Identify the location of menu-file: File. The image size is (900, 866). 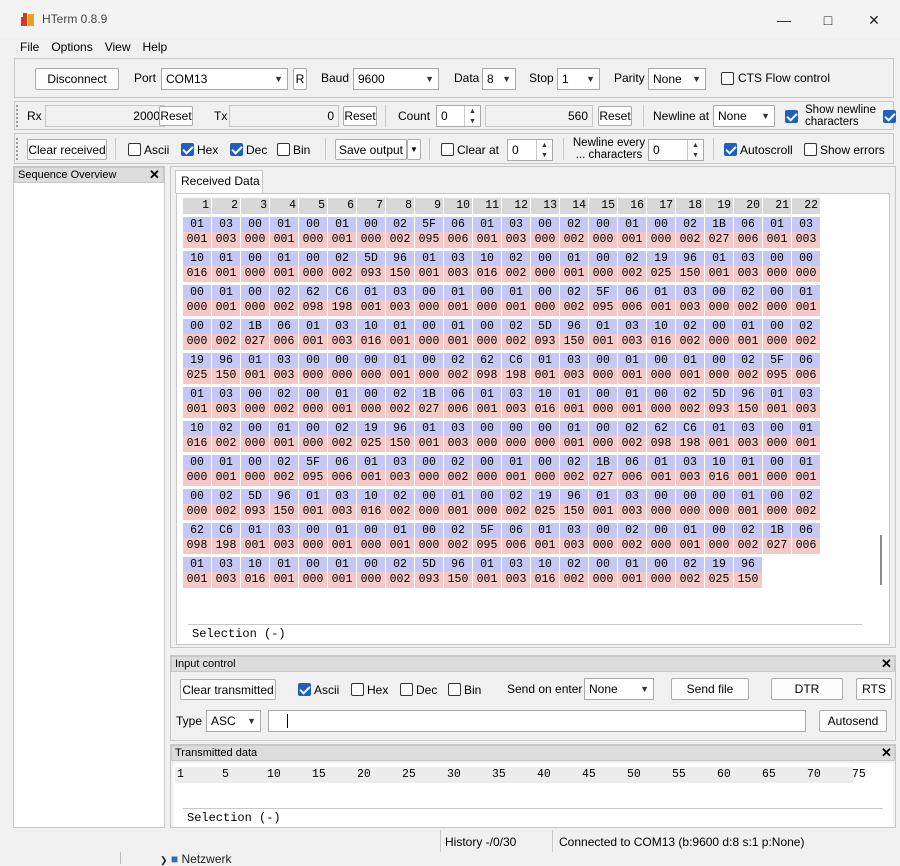
(29, 48).